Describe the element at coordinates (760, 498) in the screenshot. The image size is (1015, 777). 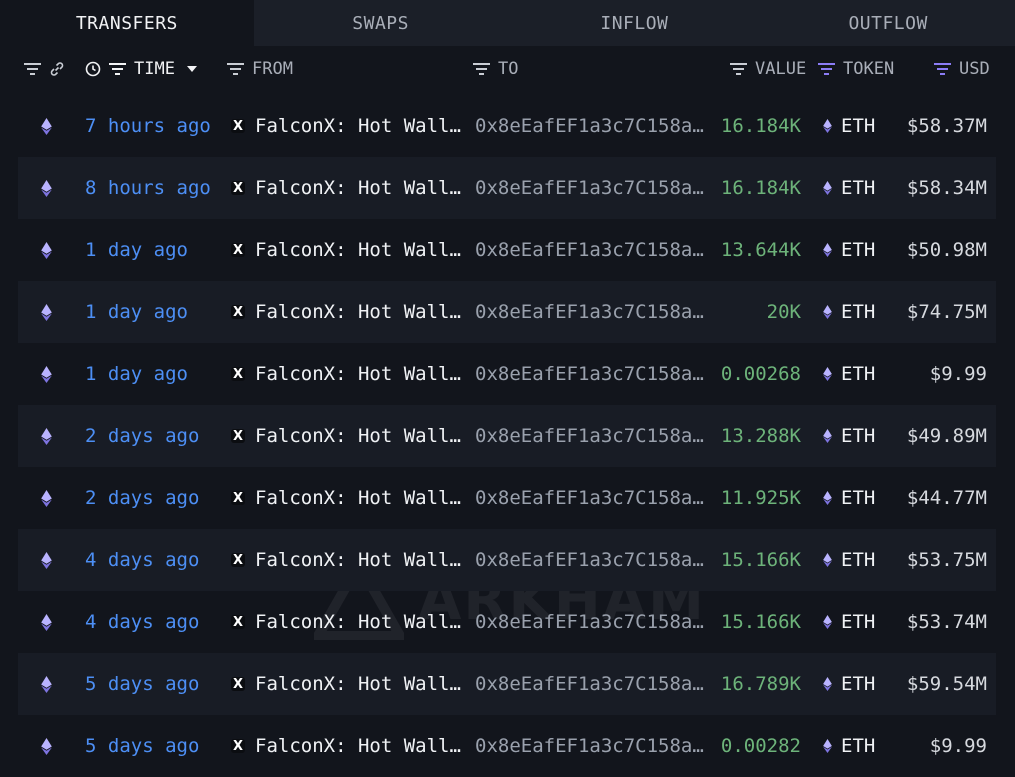
I see `value: 11.925K` at that location.